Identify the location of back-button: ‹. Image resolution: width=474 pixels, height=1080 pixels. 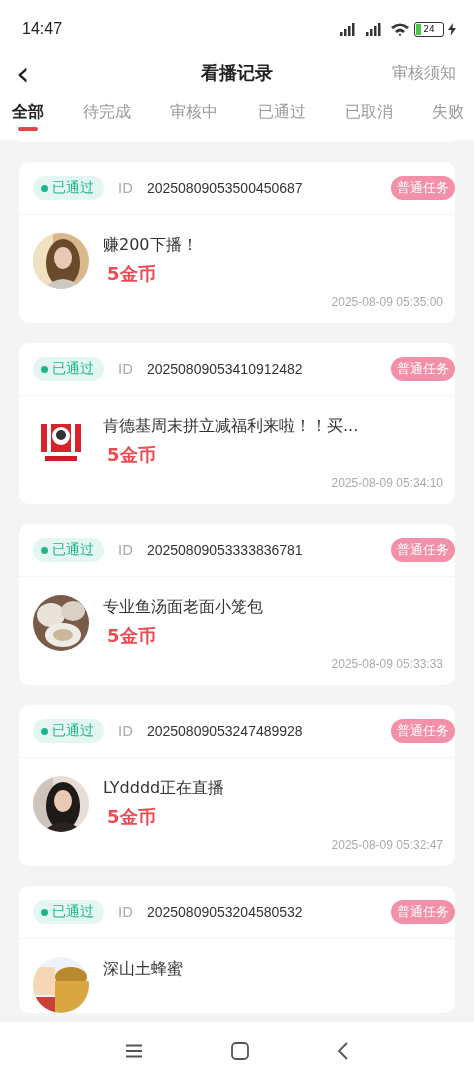
(23, 73).